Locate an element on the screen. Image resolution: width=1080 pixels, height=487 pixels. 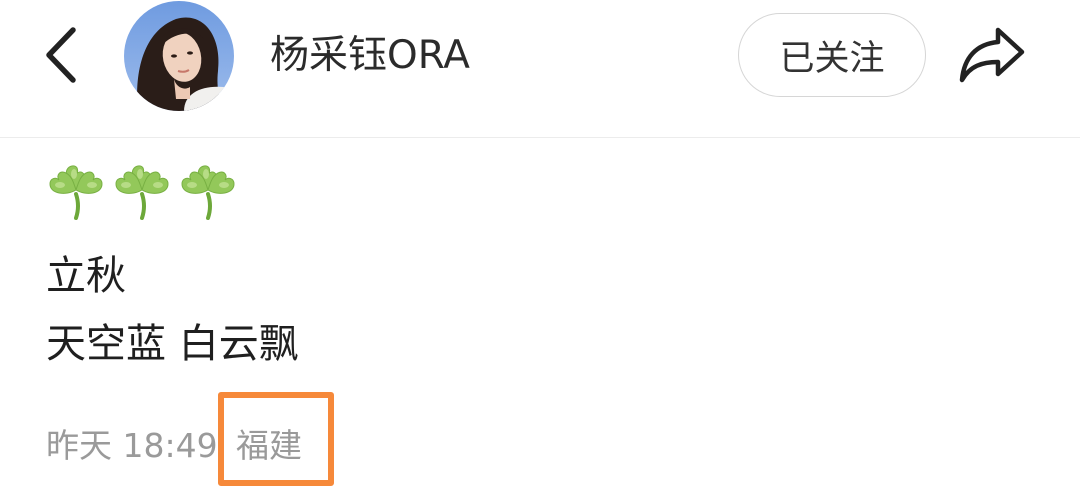
share-arrow-icon is located at coordinates (992, 55).